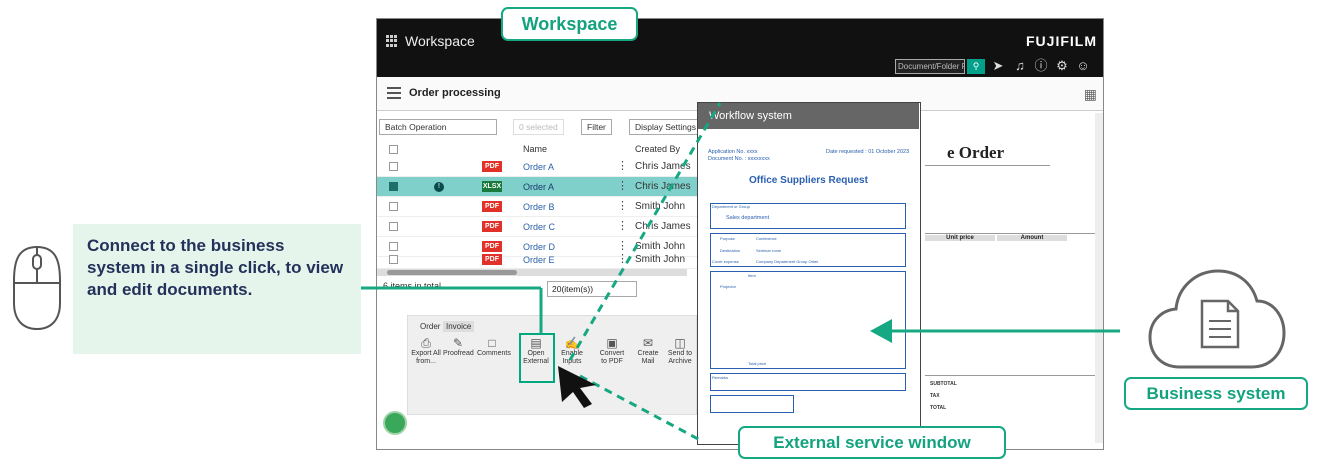  Describe the element at coordinates (569, 24) in the screenshot. I see `workspace-tag: Workspace` at that location.